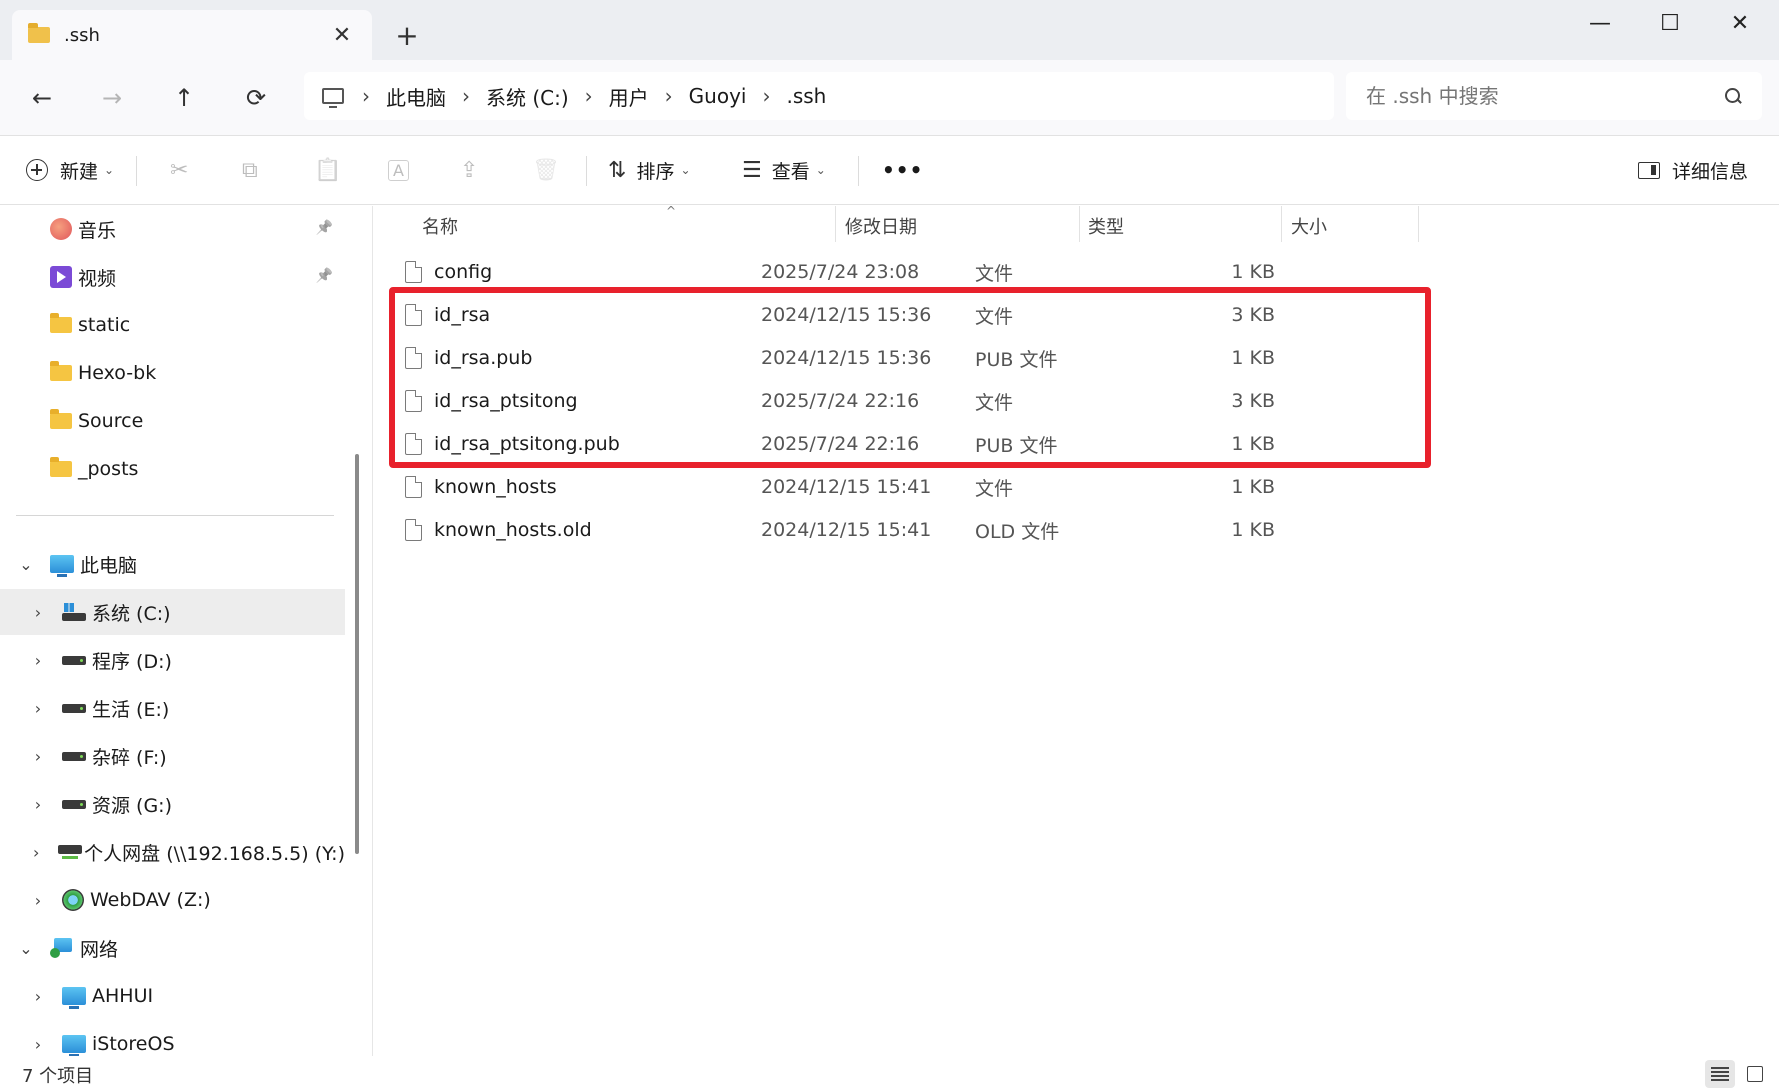 This screenshot has width=1779, height=1092. I want to click on tiles-view-button, so click(1755, 1074).